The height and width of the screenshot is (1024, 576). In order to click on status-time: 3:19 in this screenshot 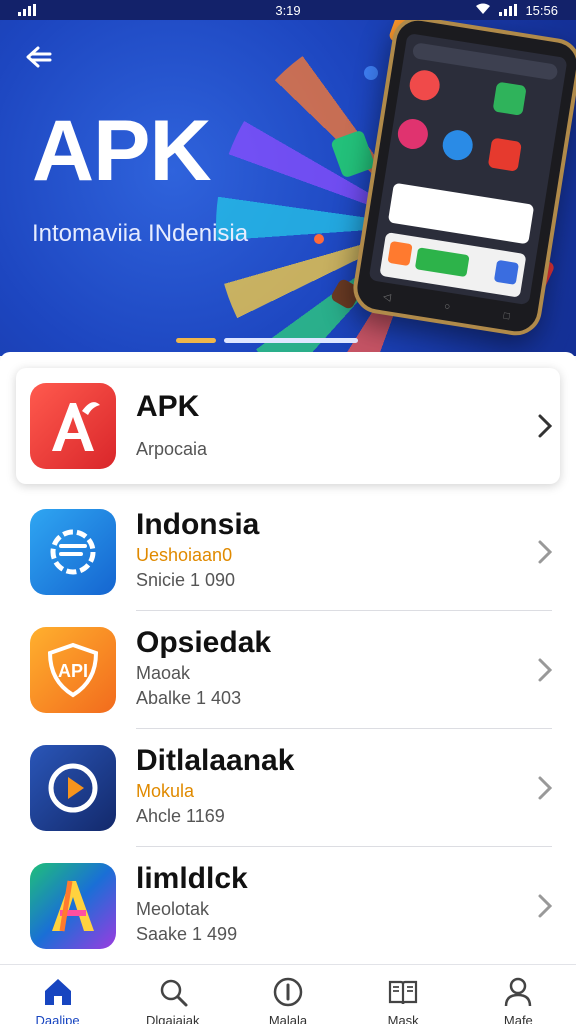, I will do `click(288, 10)`.